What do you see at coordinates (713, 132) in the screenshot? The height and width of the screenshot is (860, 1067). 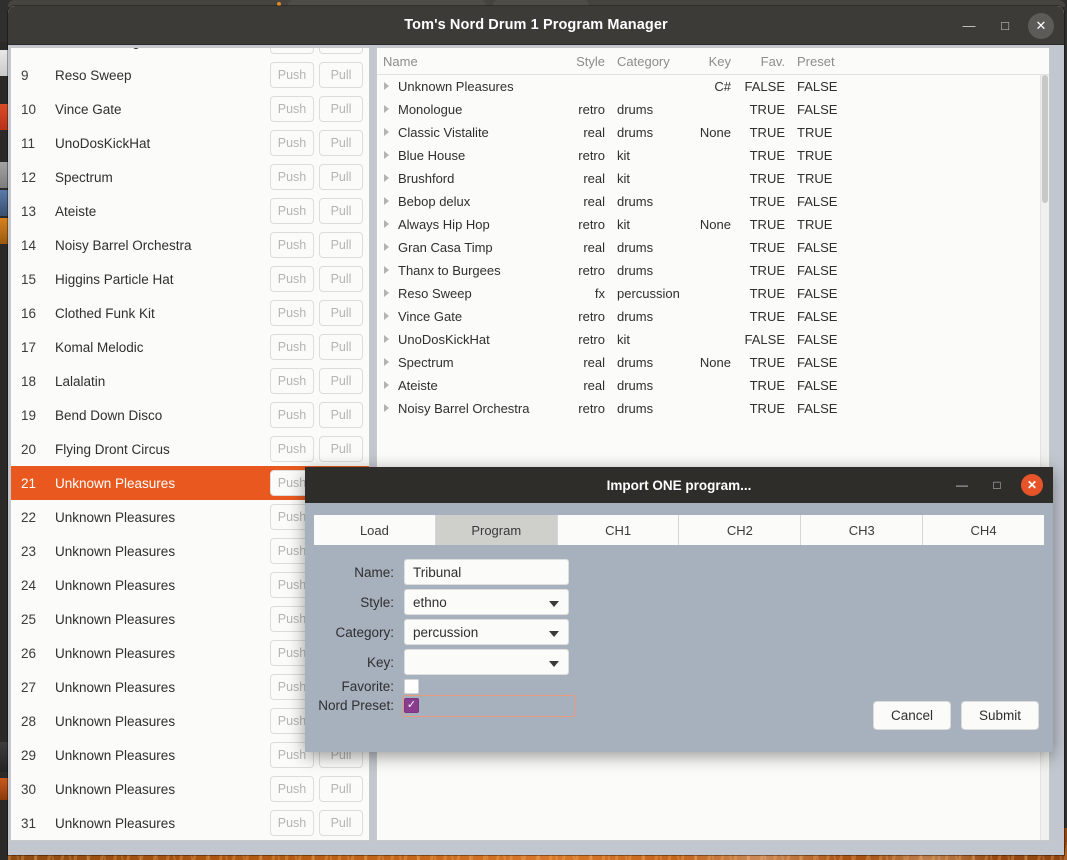 I see `library-table-row: Classic Vistalite real drums None TRUE TRUE` at bounding box center [713, 132].